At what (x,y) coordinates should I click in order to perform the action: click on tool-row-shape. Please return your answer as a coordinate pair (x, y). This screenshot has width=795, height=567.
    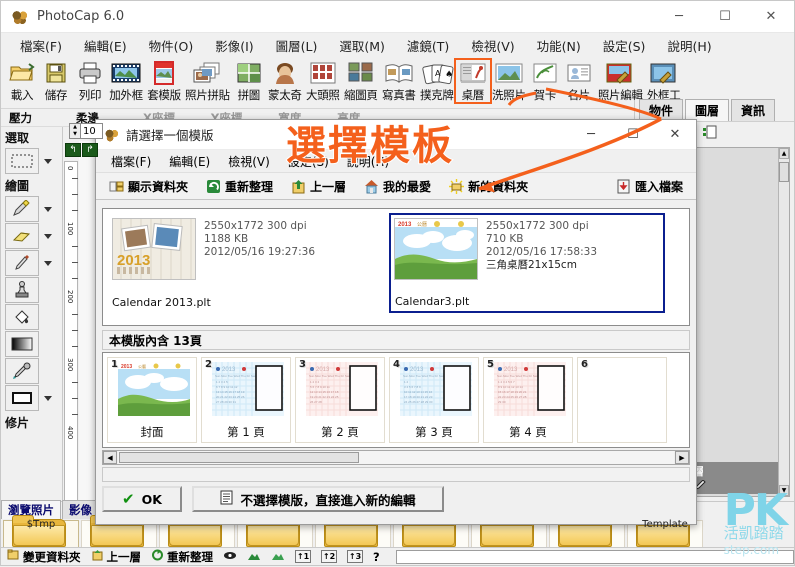
    Looking at the image, I should click on (33, 398).